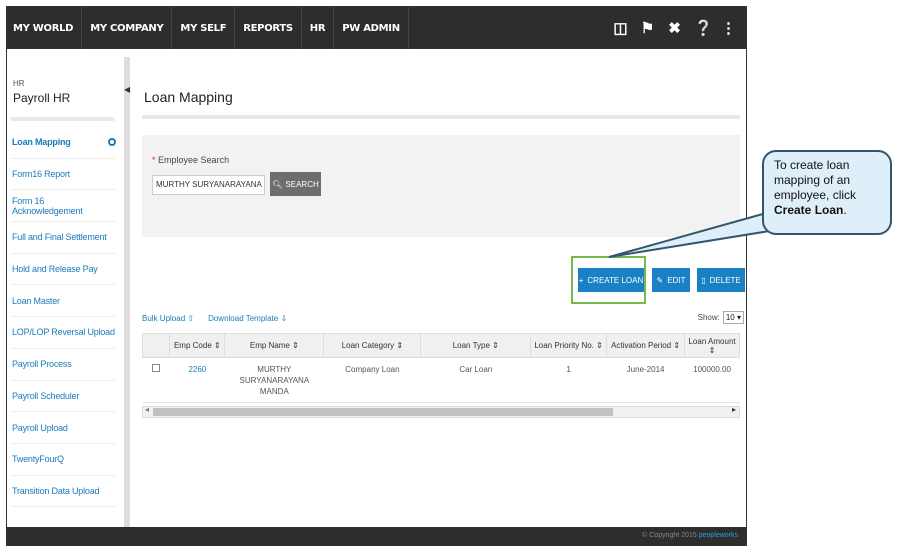  What do you see at coordinates (845, 210) in the screenshot?
I see `callout-end-text: .` at bounding box center [845, 210].